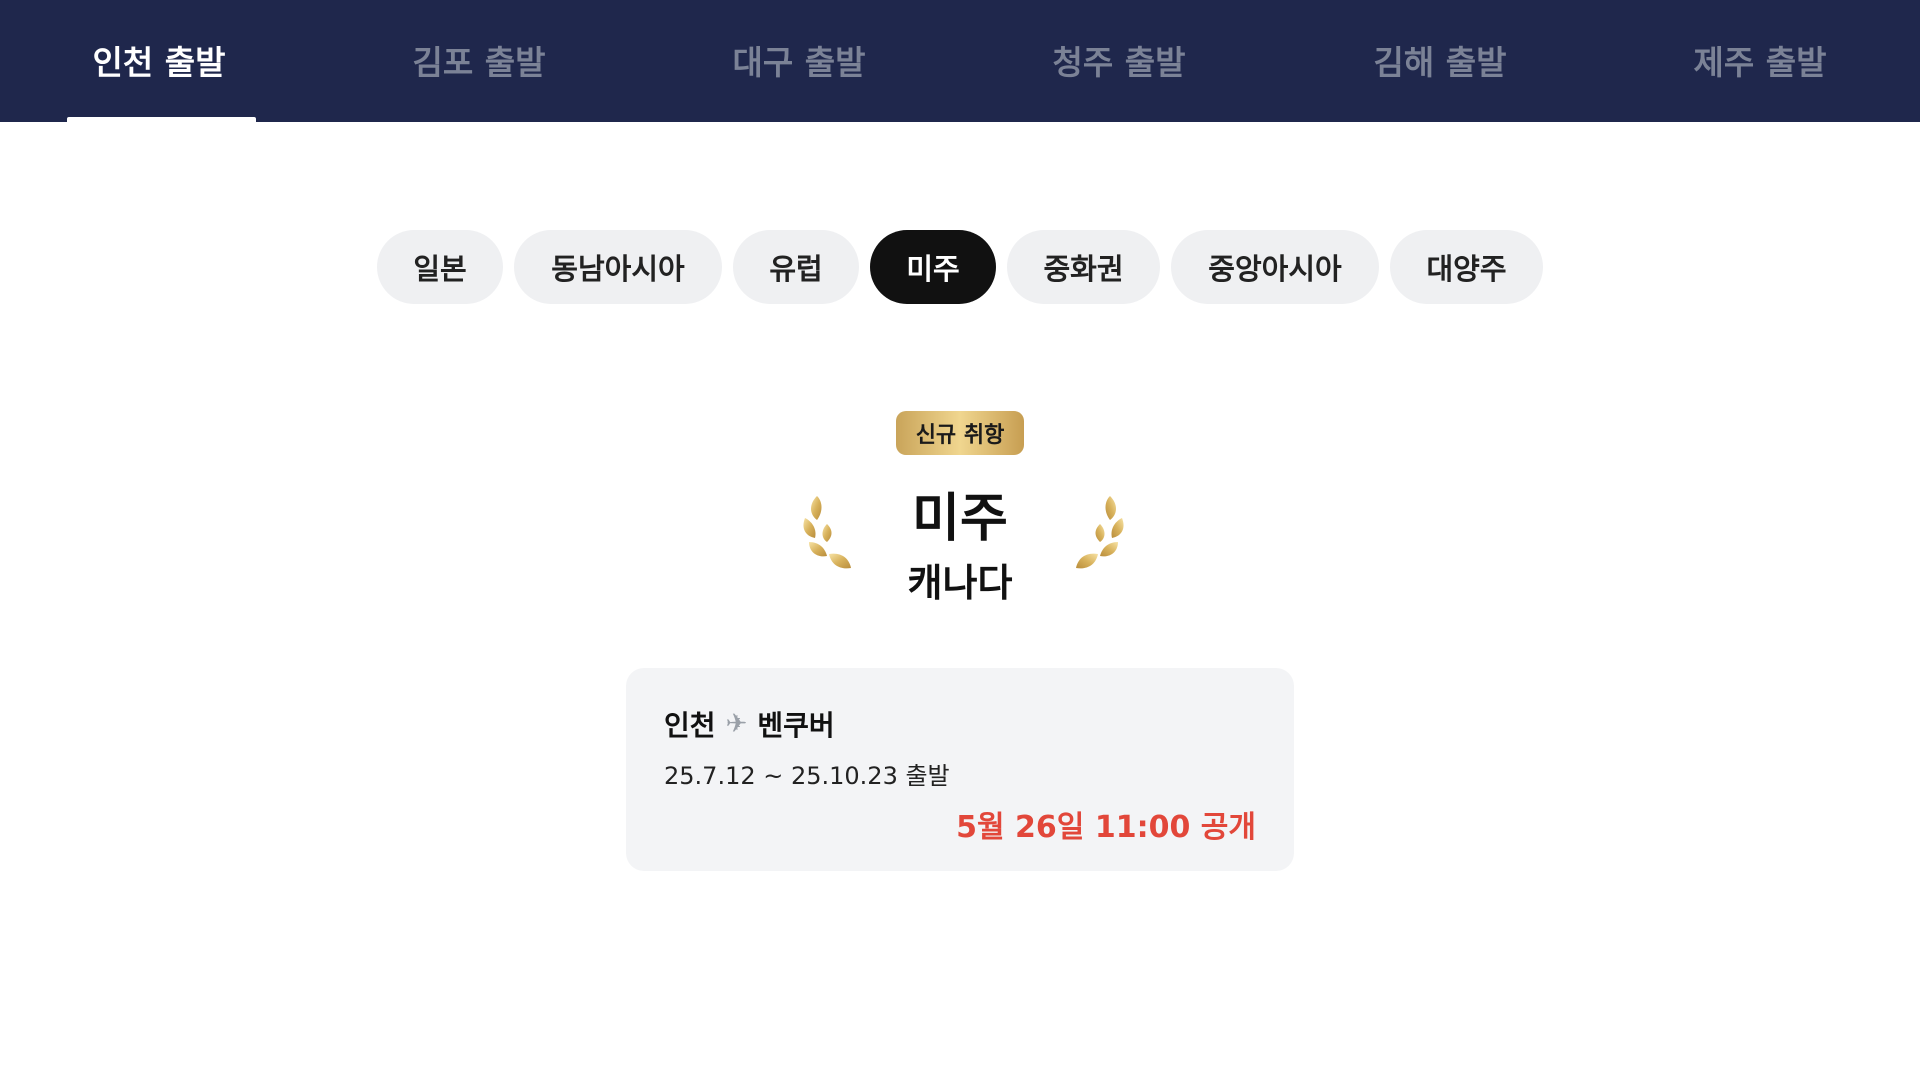 The height and width of the screenshot is (1087, 1920). I want to click on tab-gimhae: 김해 출발, so click(1440, 61).